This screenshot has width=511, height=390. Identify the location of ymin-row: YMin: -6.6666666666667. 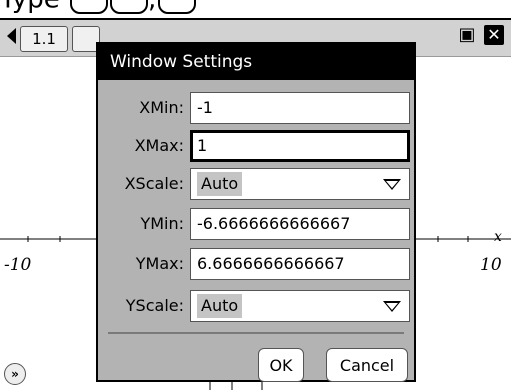
(256, 224).